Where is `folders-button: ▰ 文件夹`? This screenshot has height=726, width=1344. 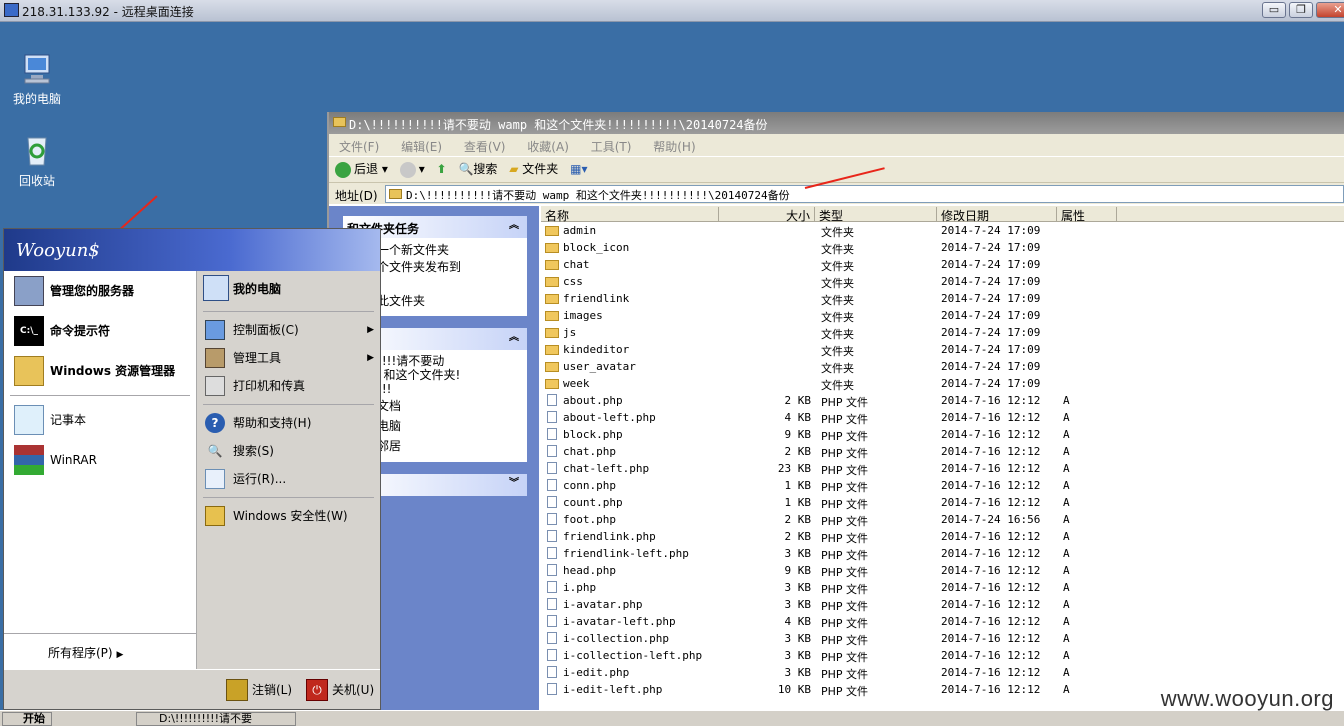 folders-button: ▰ 文件夹 is located at coordinates (533, 169).